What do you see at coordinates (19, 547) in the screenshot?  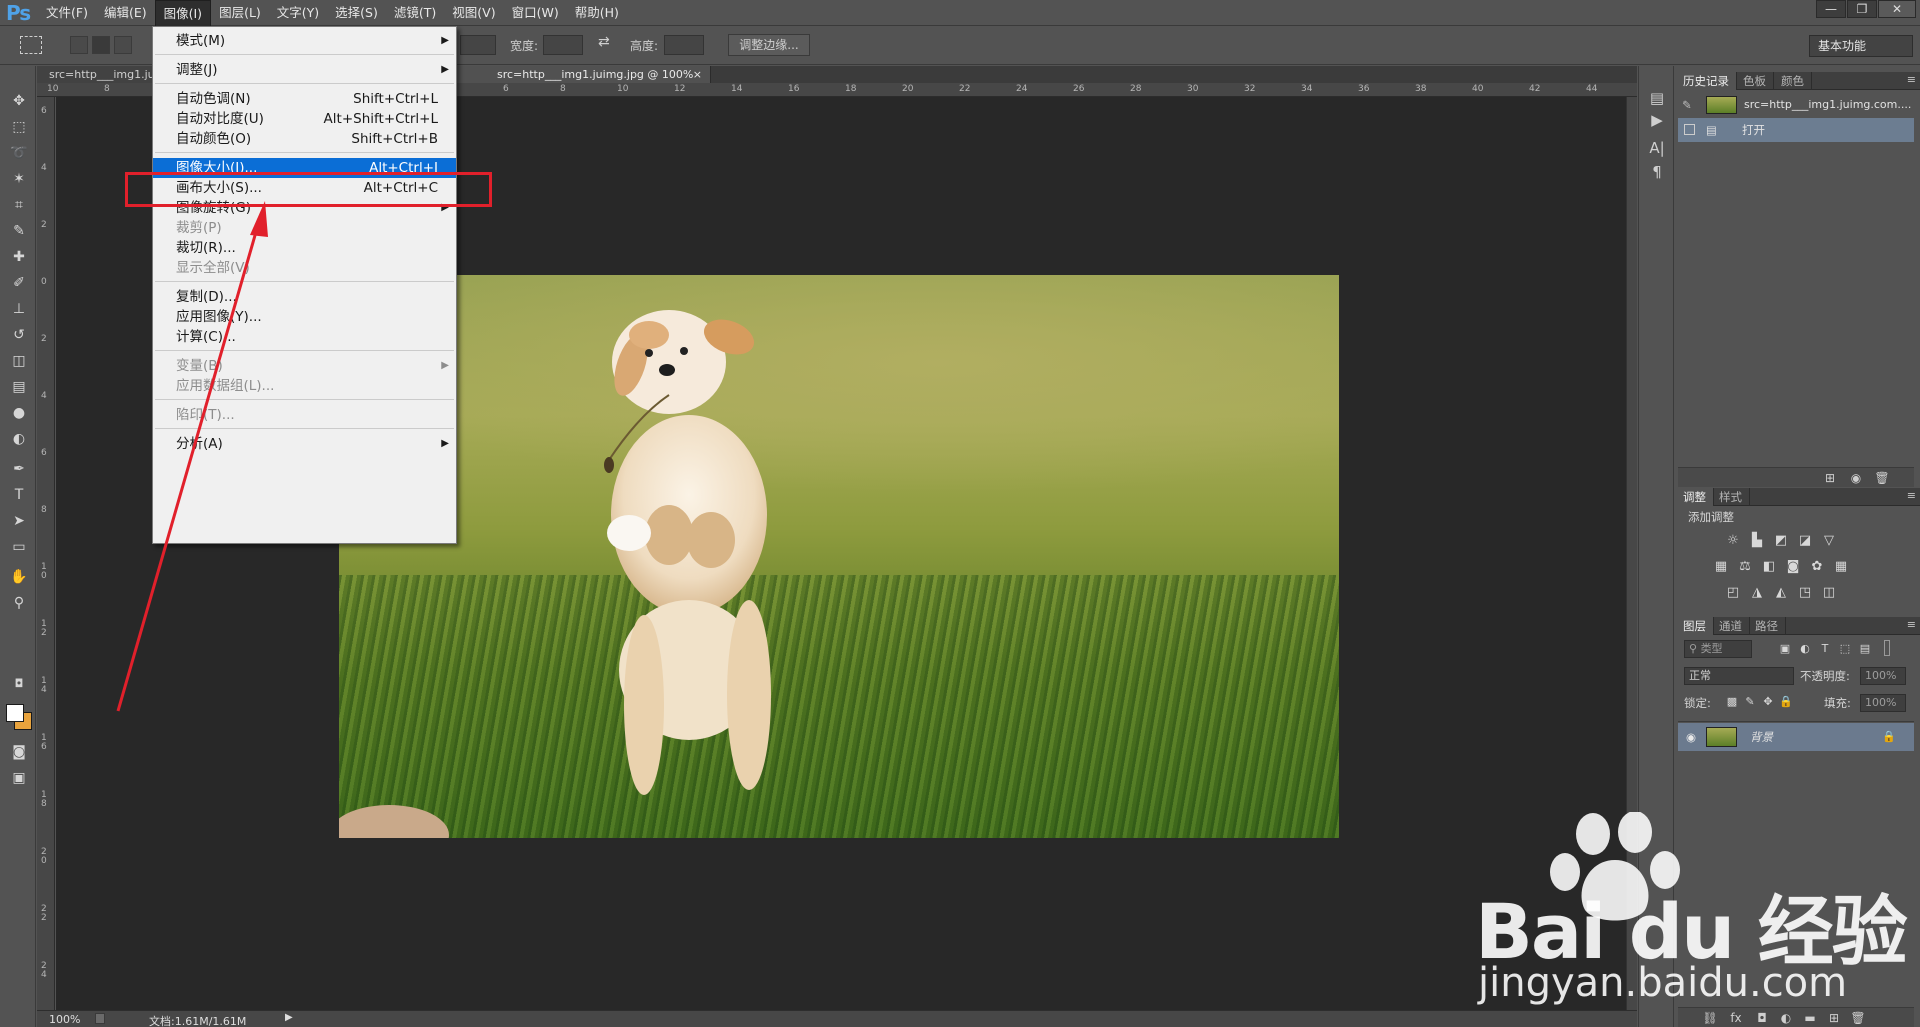 I see `shape-tool-icon: ▭` at bounding box center [19, 547].